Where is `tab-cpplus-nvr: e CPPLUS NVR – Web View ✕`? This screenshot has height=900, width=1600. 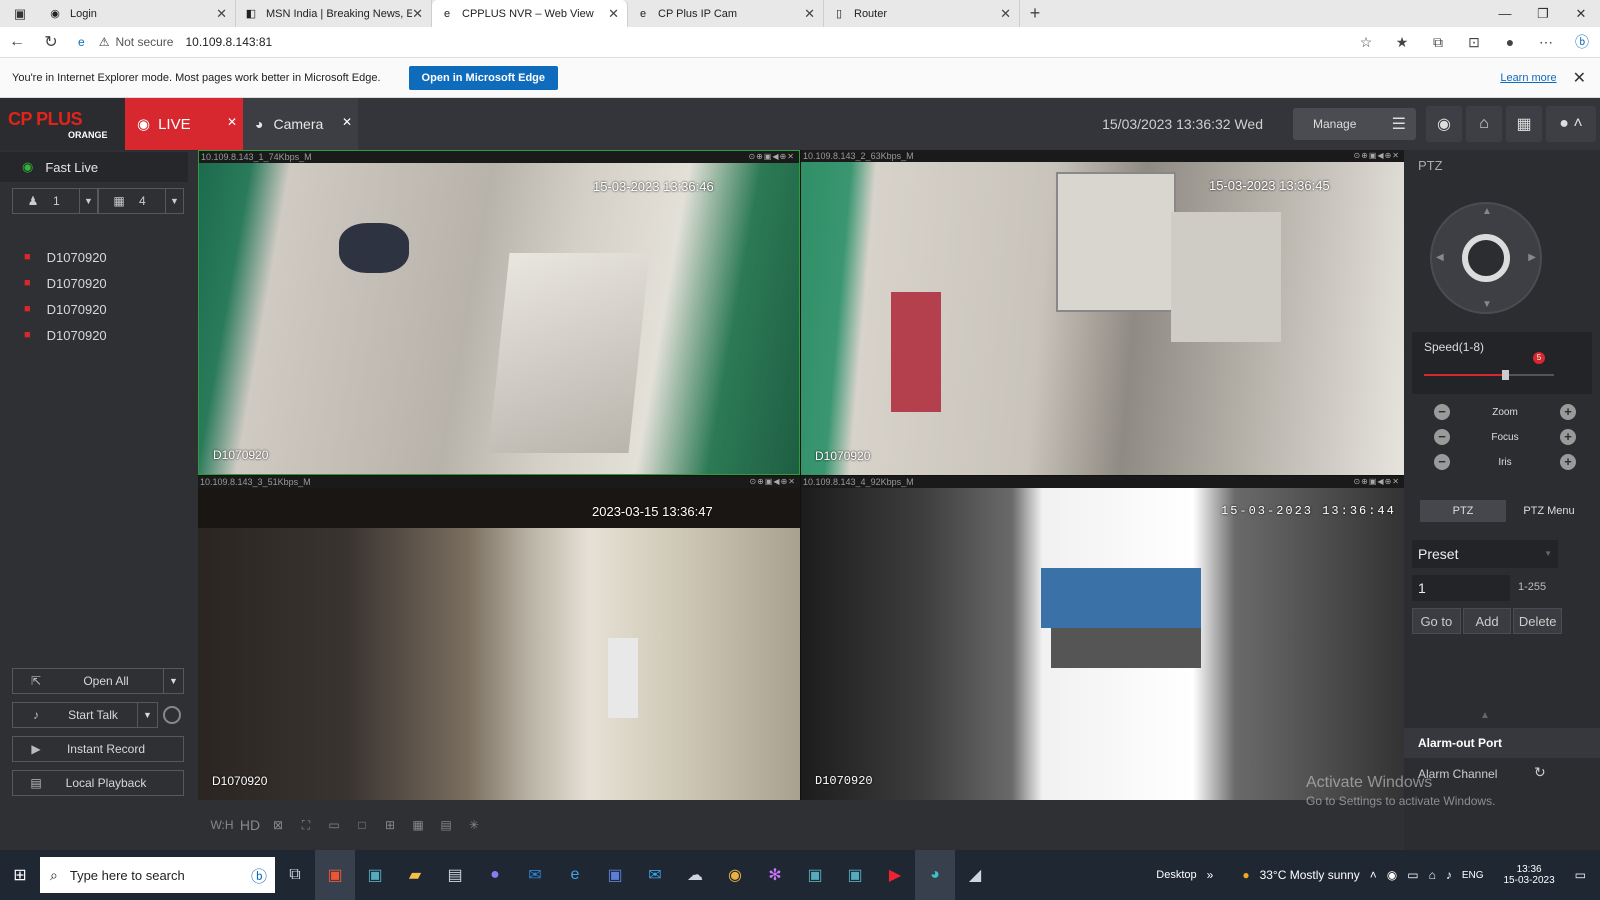 tab-cpplus-nvr: e CPPLUS NVR – Web View ✕ is located at coordinates (530, 13).